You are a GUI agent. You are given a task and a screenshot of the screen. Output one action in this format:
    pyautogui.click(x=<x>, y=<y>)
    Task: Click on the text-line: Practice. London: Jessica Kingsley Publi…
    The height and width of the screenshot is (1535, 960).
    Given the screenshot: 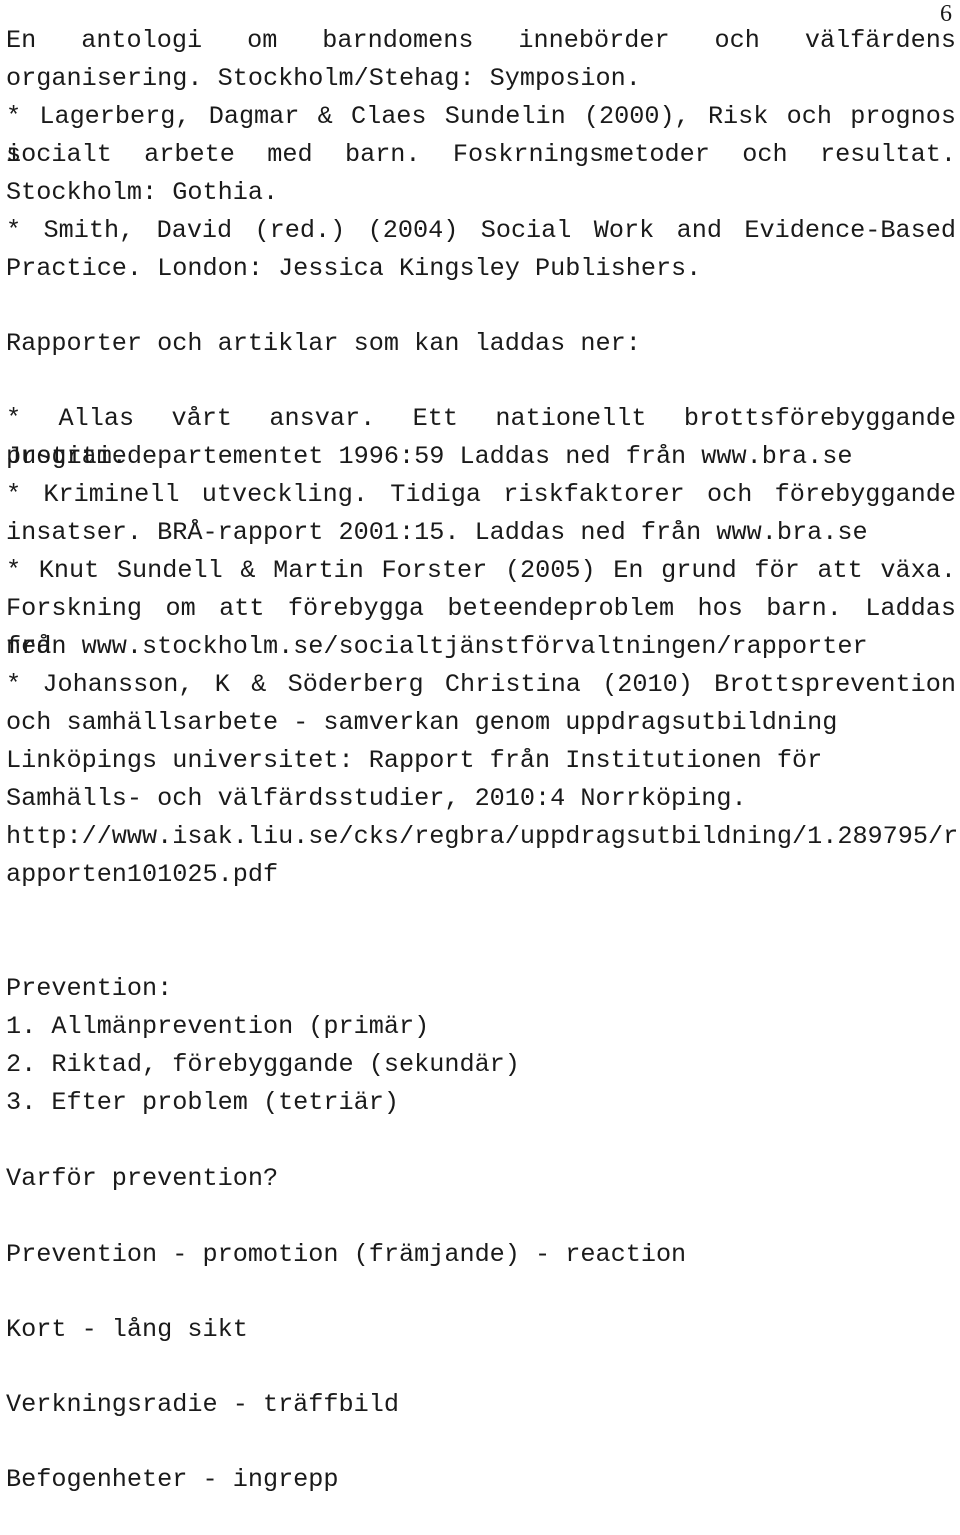 What is the action you would take?
    pyautogui.click(x=354, y=268)
    